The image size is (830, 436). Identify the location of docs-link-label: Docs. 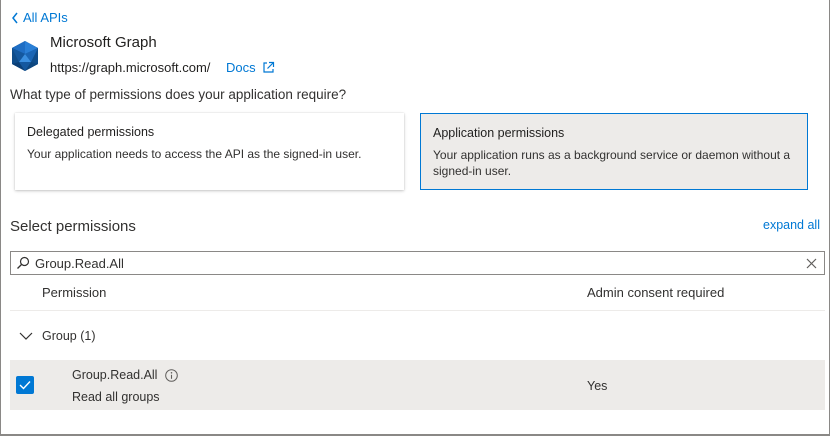
(241, 67).